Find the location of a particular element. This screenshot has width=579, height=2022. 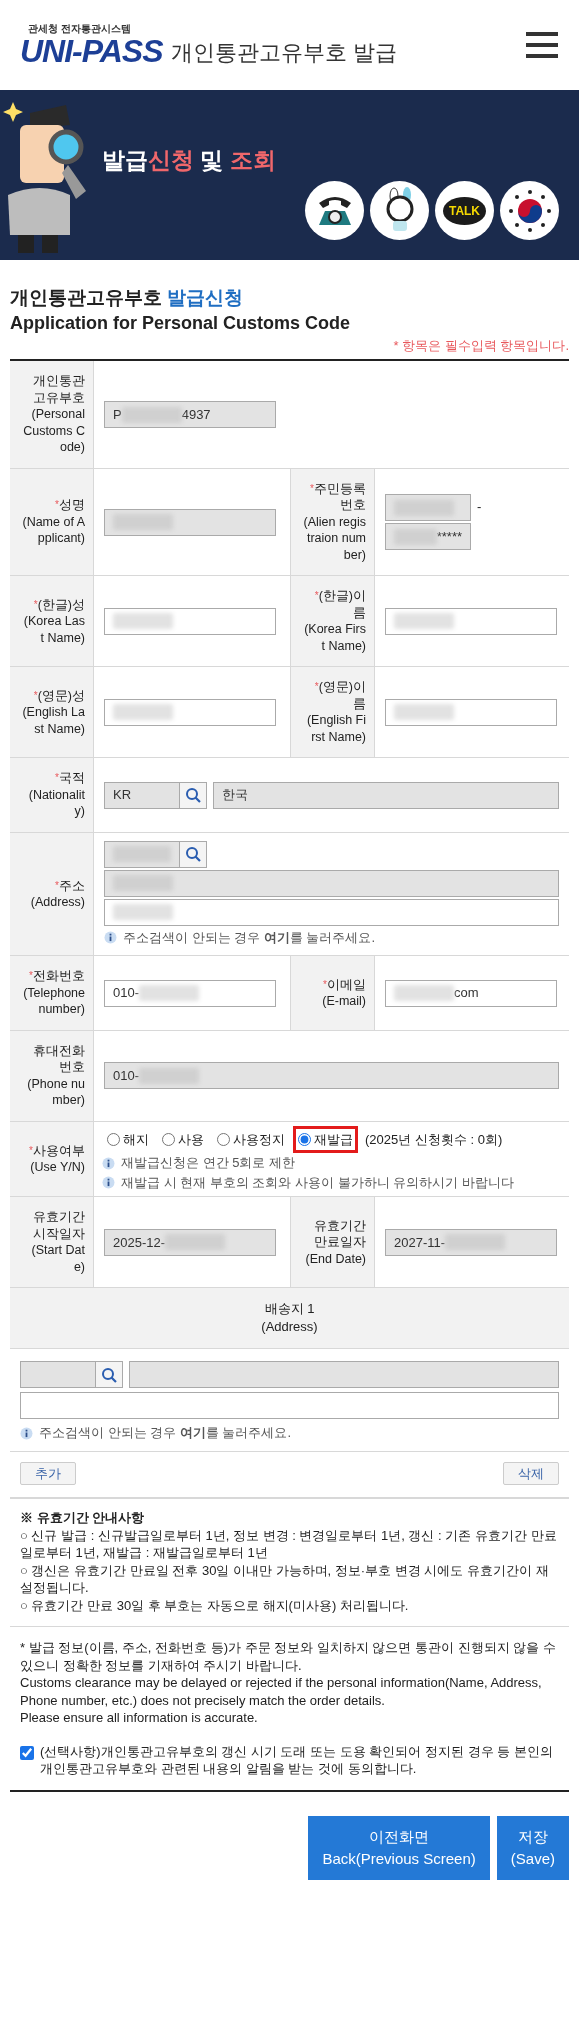

readonly-field: 010- is located at coordinates (331, 1076).